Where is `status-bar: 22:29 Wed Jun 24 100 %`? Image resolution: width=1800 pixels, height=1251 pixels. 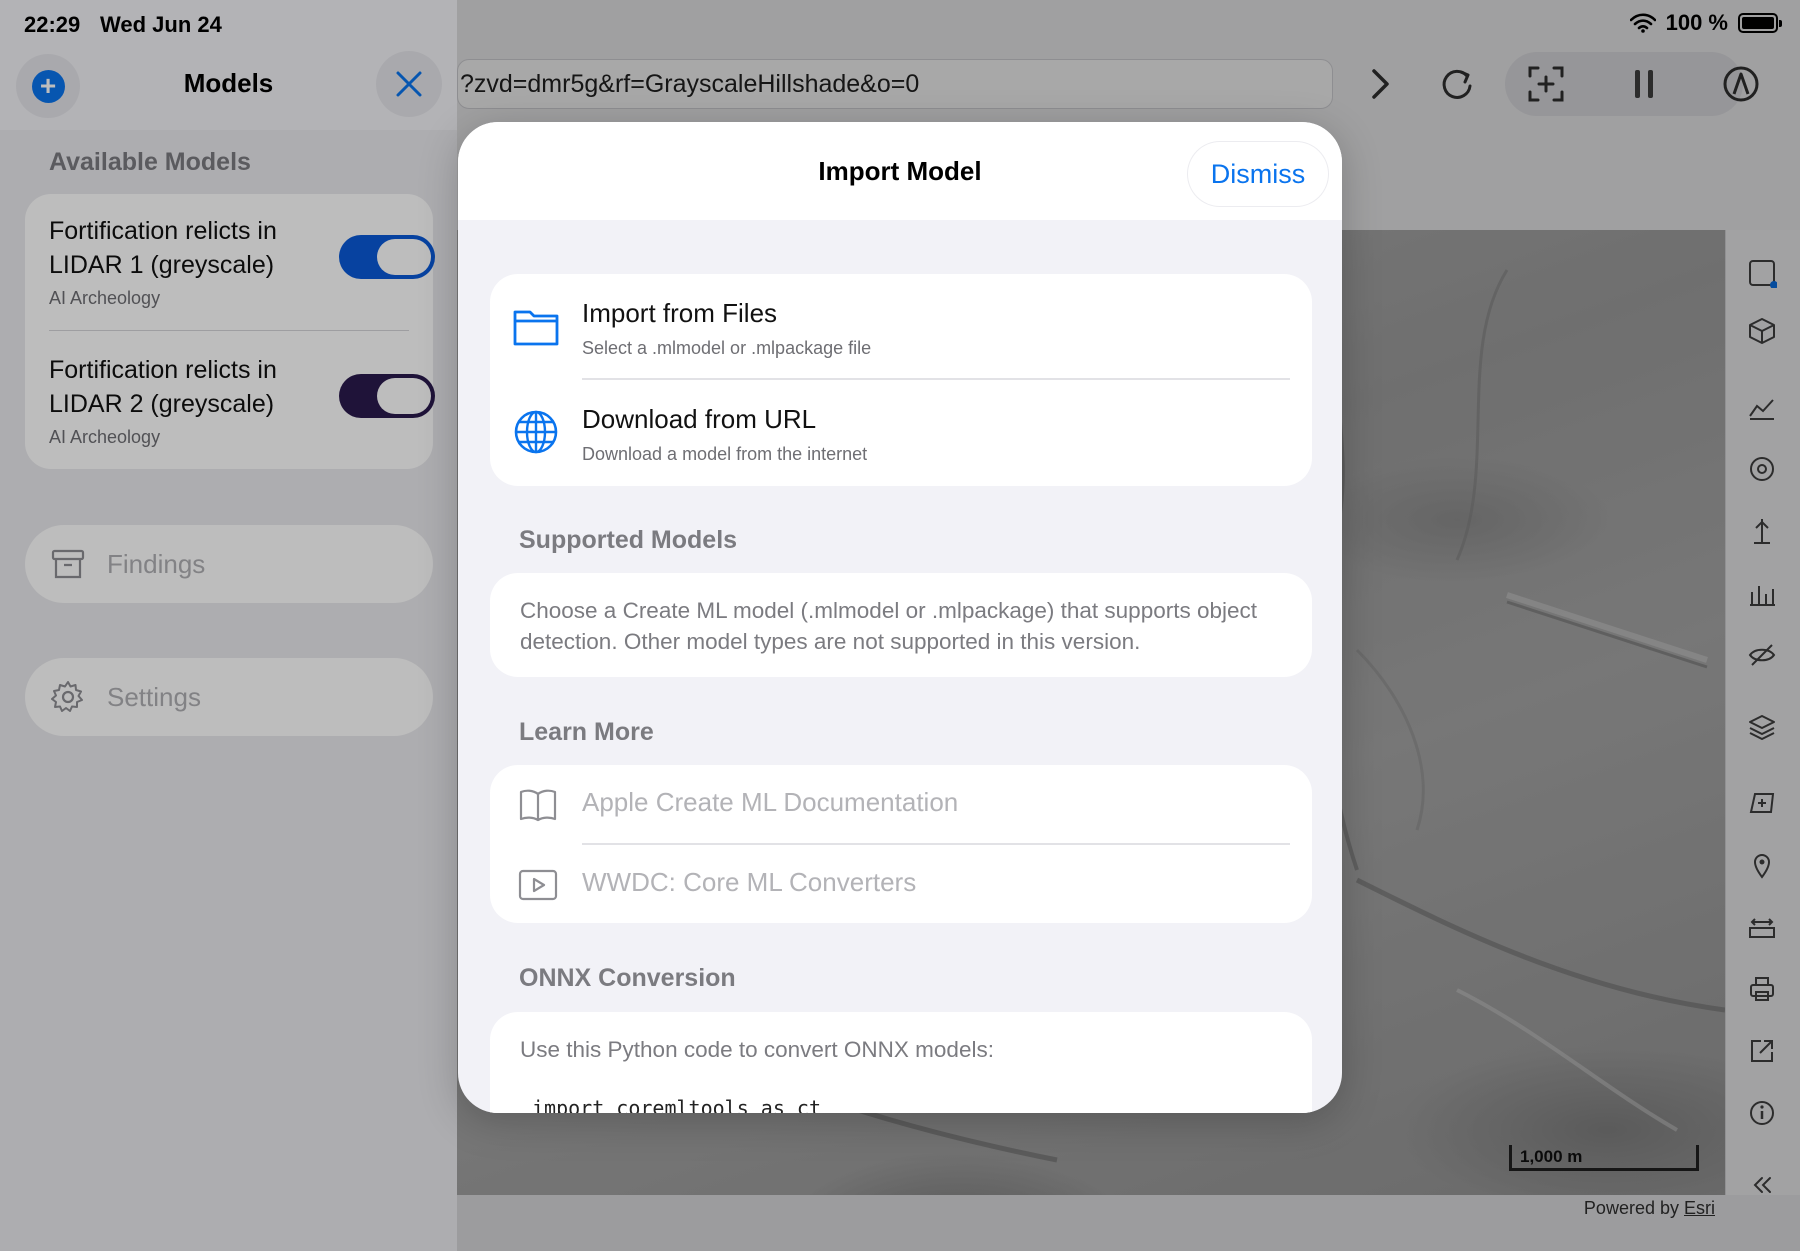
status-bar: 22:29 Wed Jun 24 100 % is located at coordinates (900, 24).